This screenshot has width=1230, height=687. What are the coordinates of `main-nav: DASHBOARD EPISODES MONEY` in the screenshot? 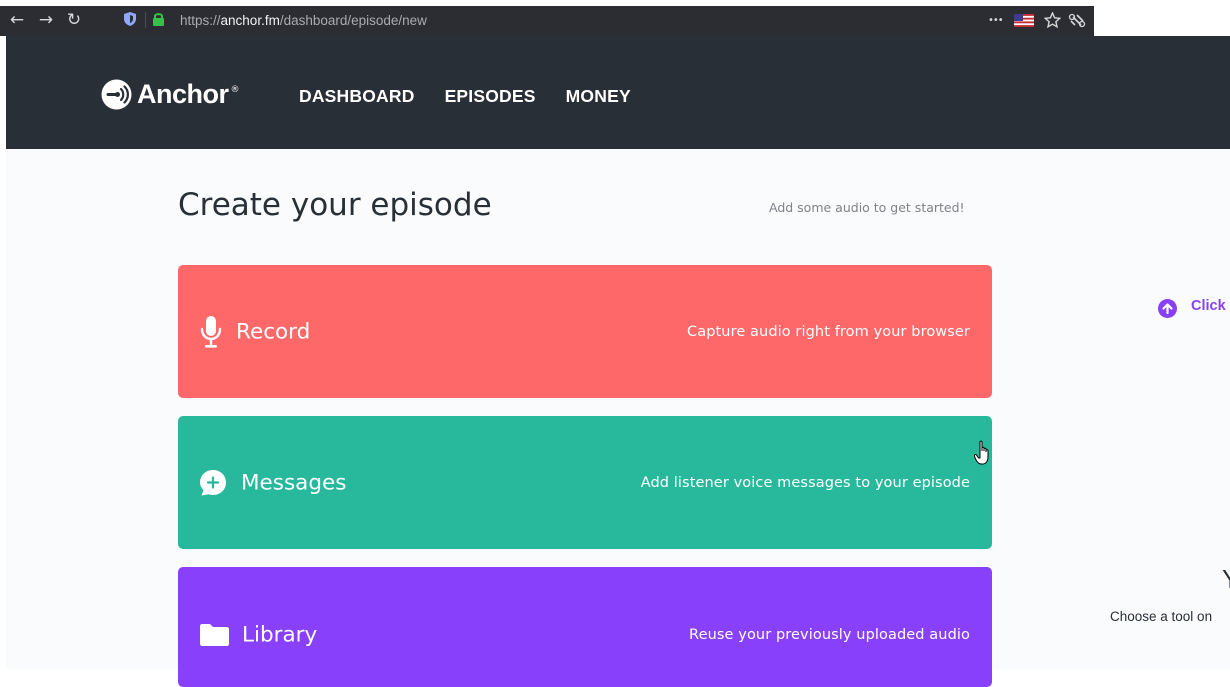 It's located at (465, 96).